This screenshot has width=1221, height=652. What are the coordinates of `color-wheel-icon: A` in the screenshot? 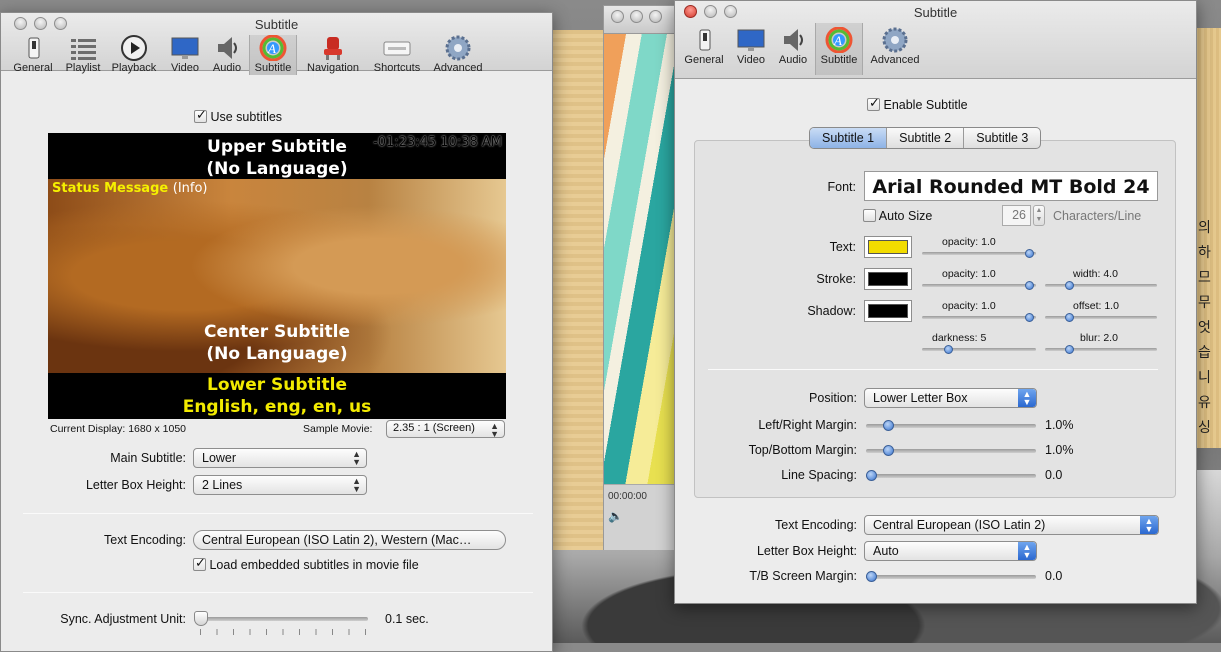 It's located at (839, 40).